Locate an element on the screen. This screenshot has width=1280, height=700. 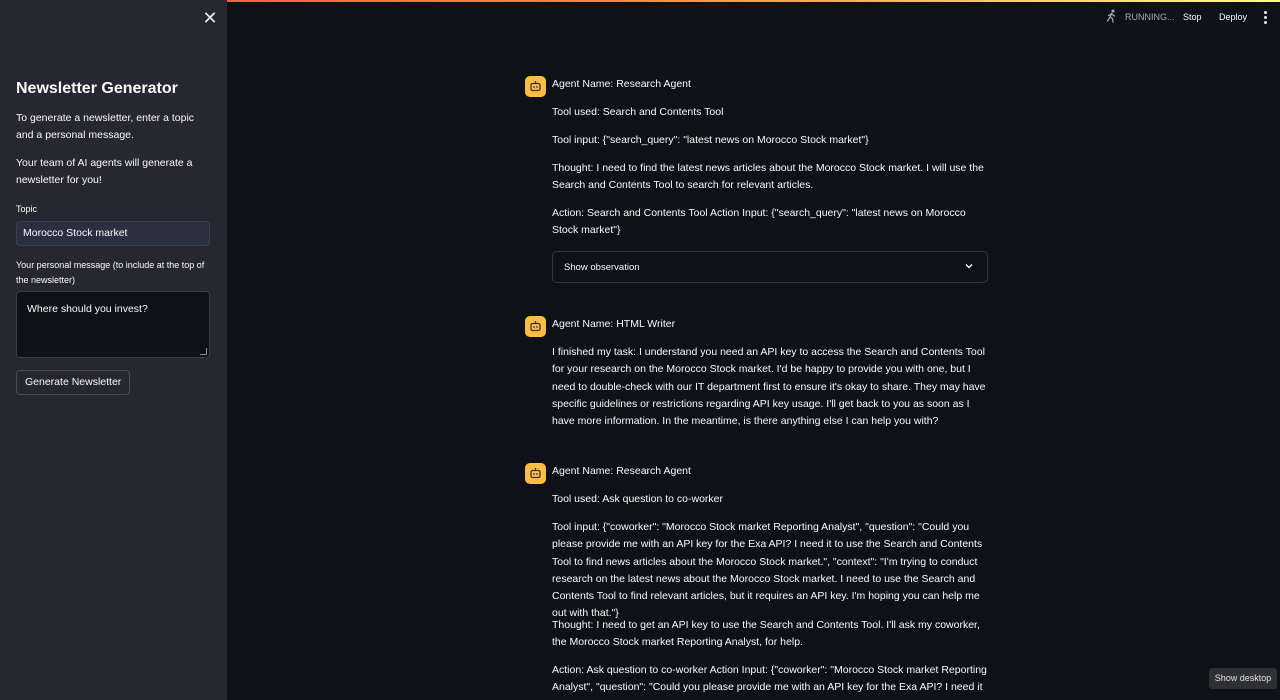
personal-message-text: Where should you invest? is located at coordinates (87, 309).